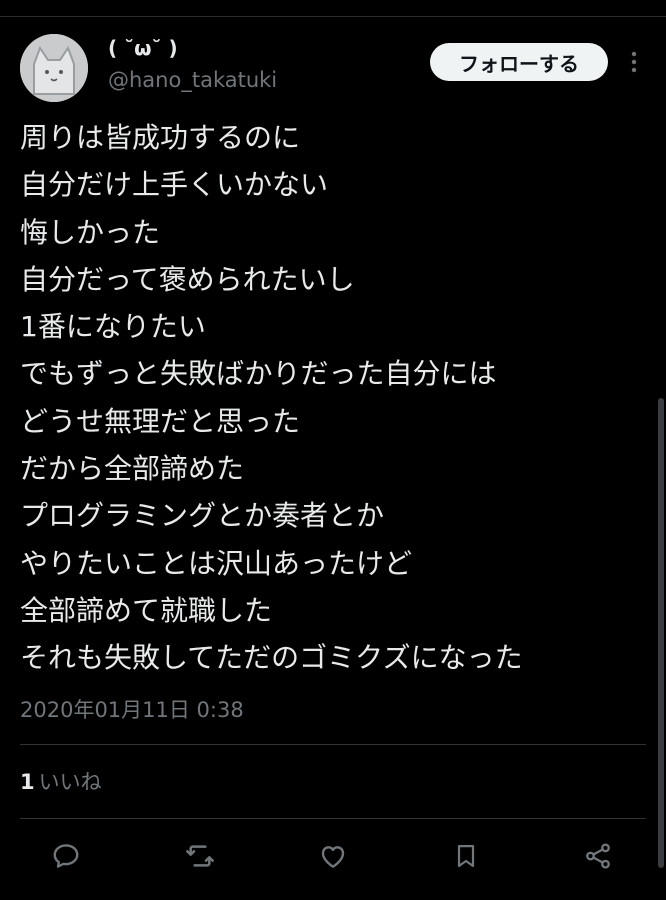 The width and height of the screenshot is (666, 900). What do you see at coordinates (27, 782) in the screenshot?
I see `likes-count: 1` at bounding box center [27, 782].